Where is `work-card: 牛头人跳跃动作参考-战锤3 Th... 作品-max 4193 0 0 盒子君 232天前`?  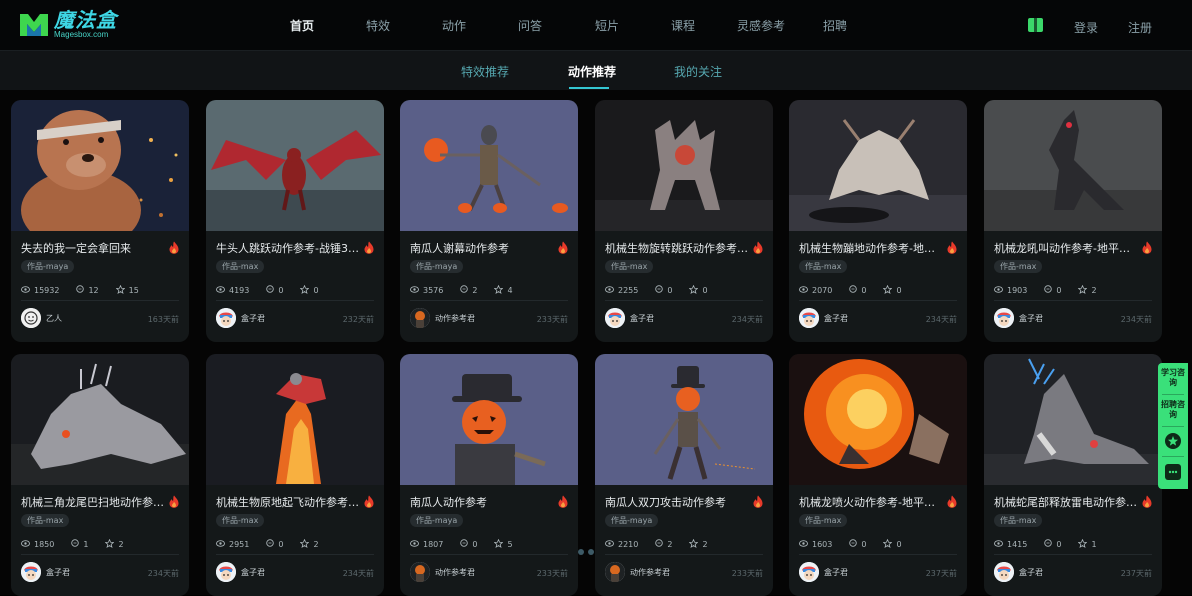 work-card: 牛头人跳跃动作参考-战锤3 Th... 作品-max 4193 0 0 盒子君 232天前 is located at coordinates (295, 221).